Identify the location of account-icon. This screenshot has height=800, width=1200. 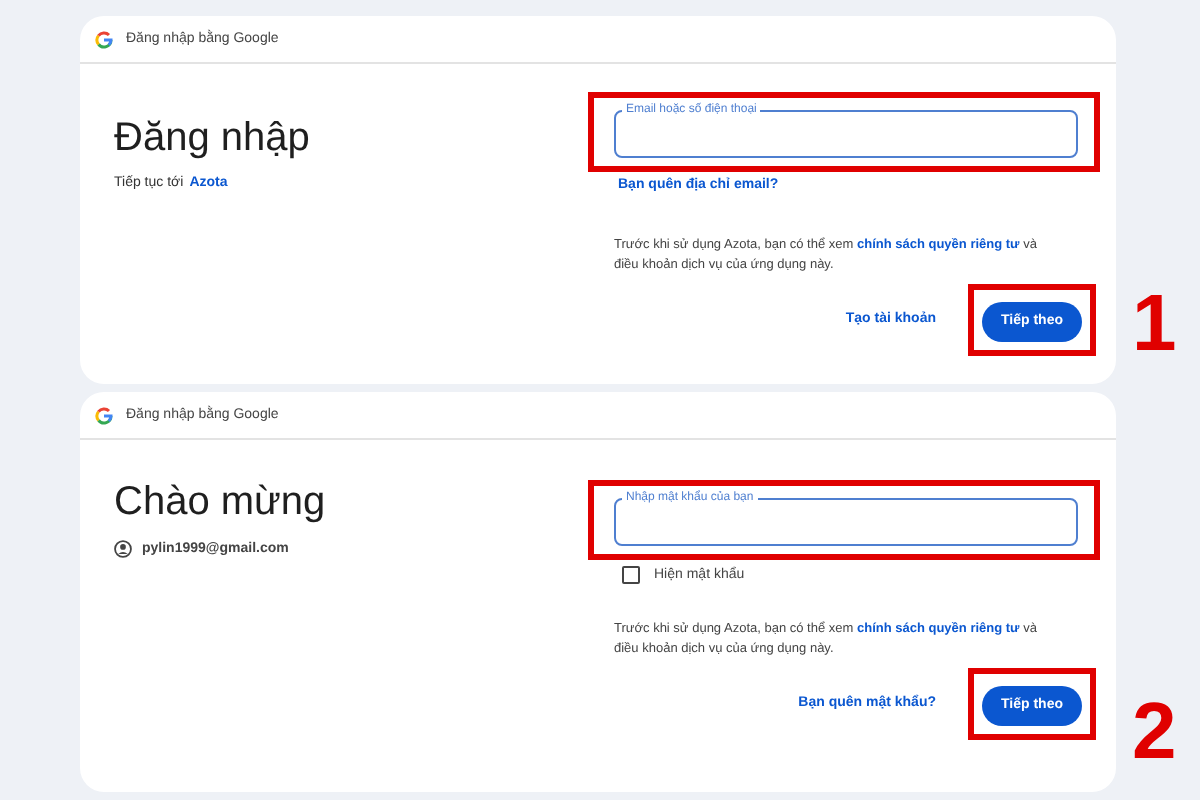
(123, 549).